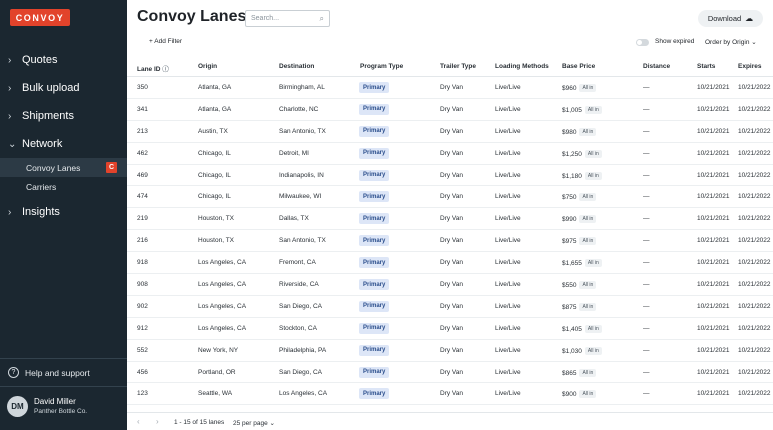  Describe the element at coordinates (381, 66) in the screenshot. I see `column-header-program-type: Program Type` at that location.